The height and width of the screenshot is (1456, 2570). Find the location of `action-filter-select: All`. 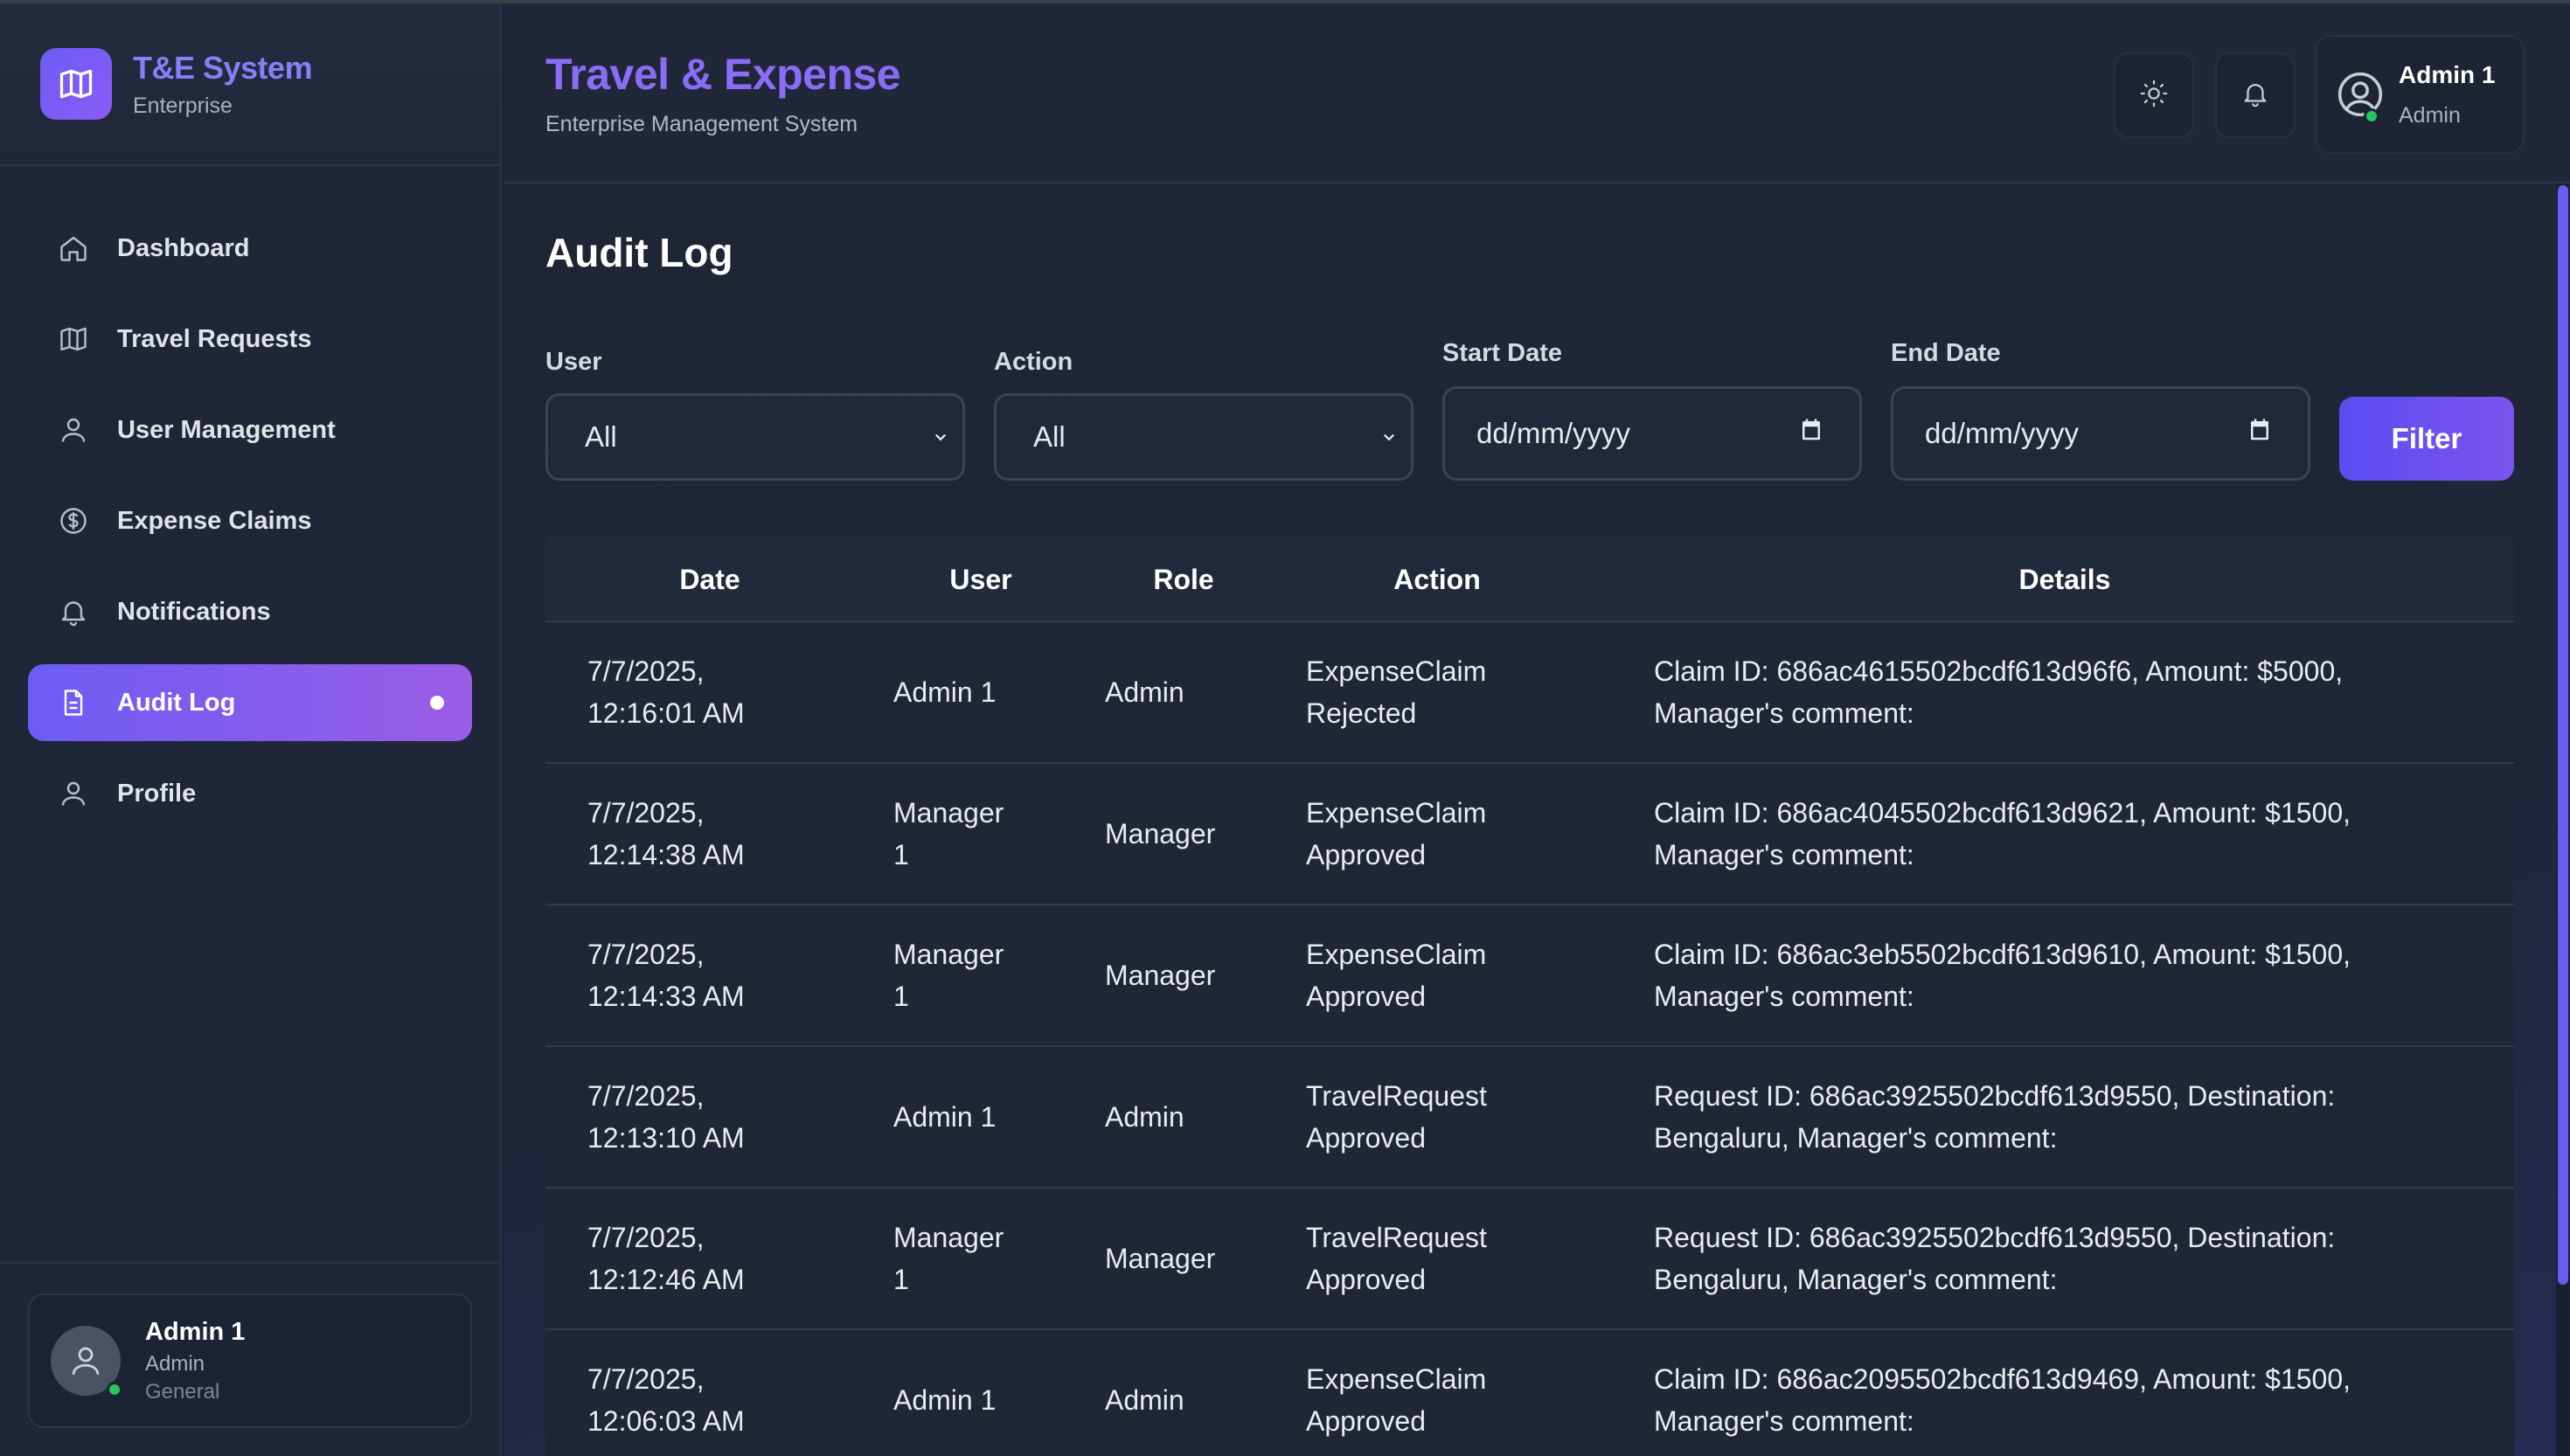

action-filter-select: All is located at coordinates (1204, 437).